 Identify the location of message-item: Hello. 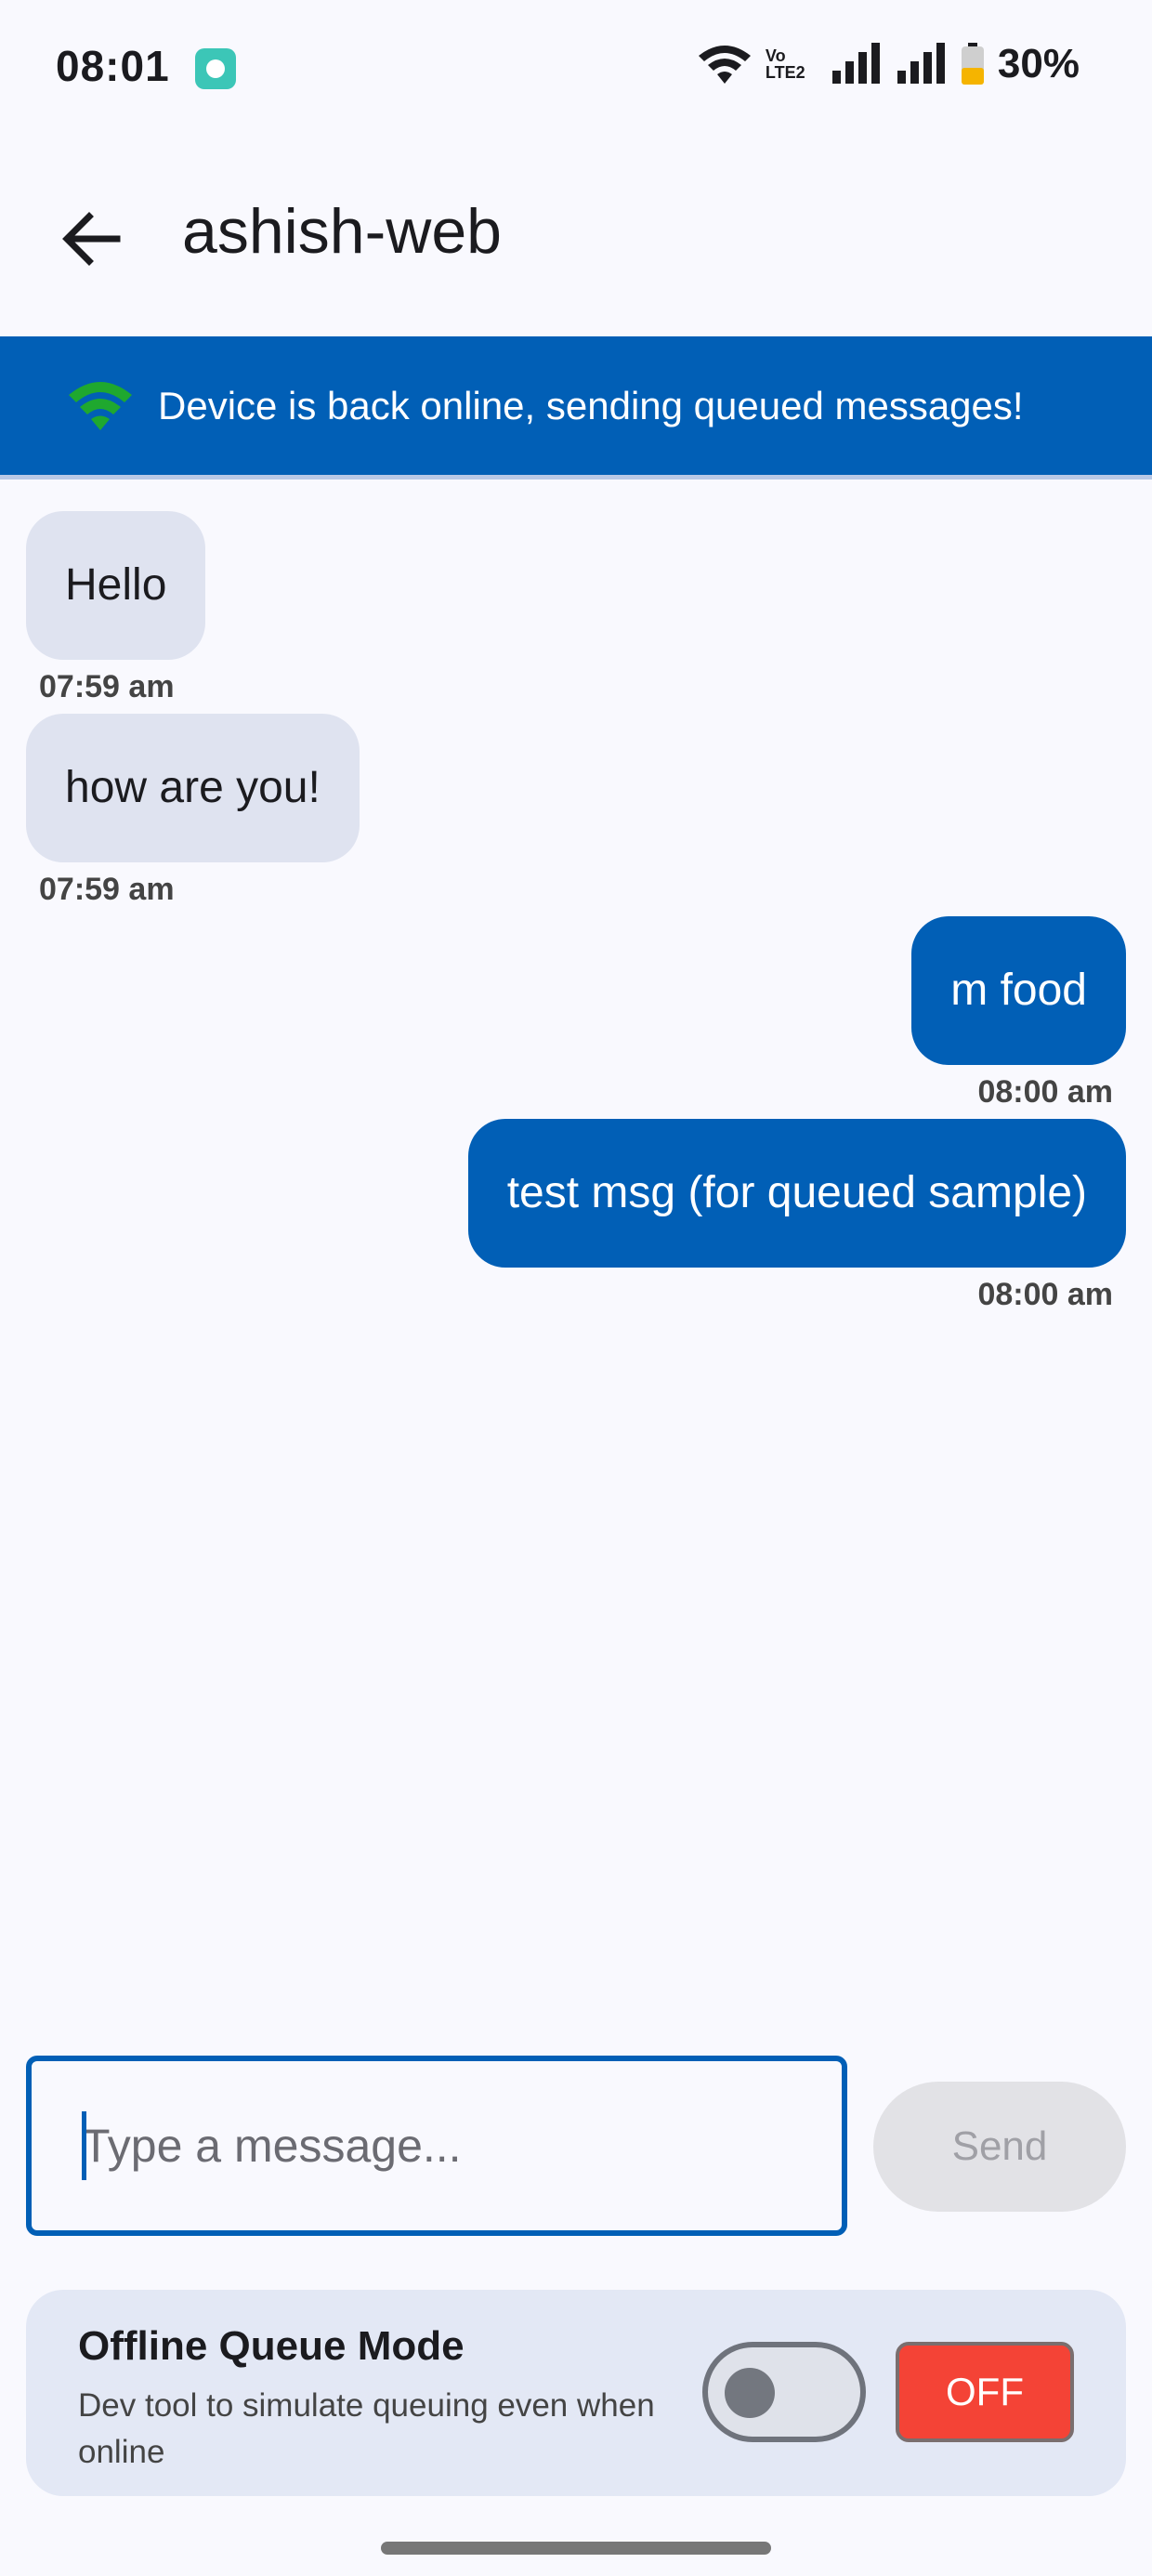
(116, 585).